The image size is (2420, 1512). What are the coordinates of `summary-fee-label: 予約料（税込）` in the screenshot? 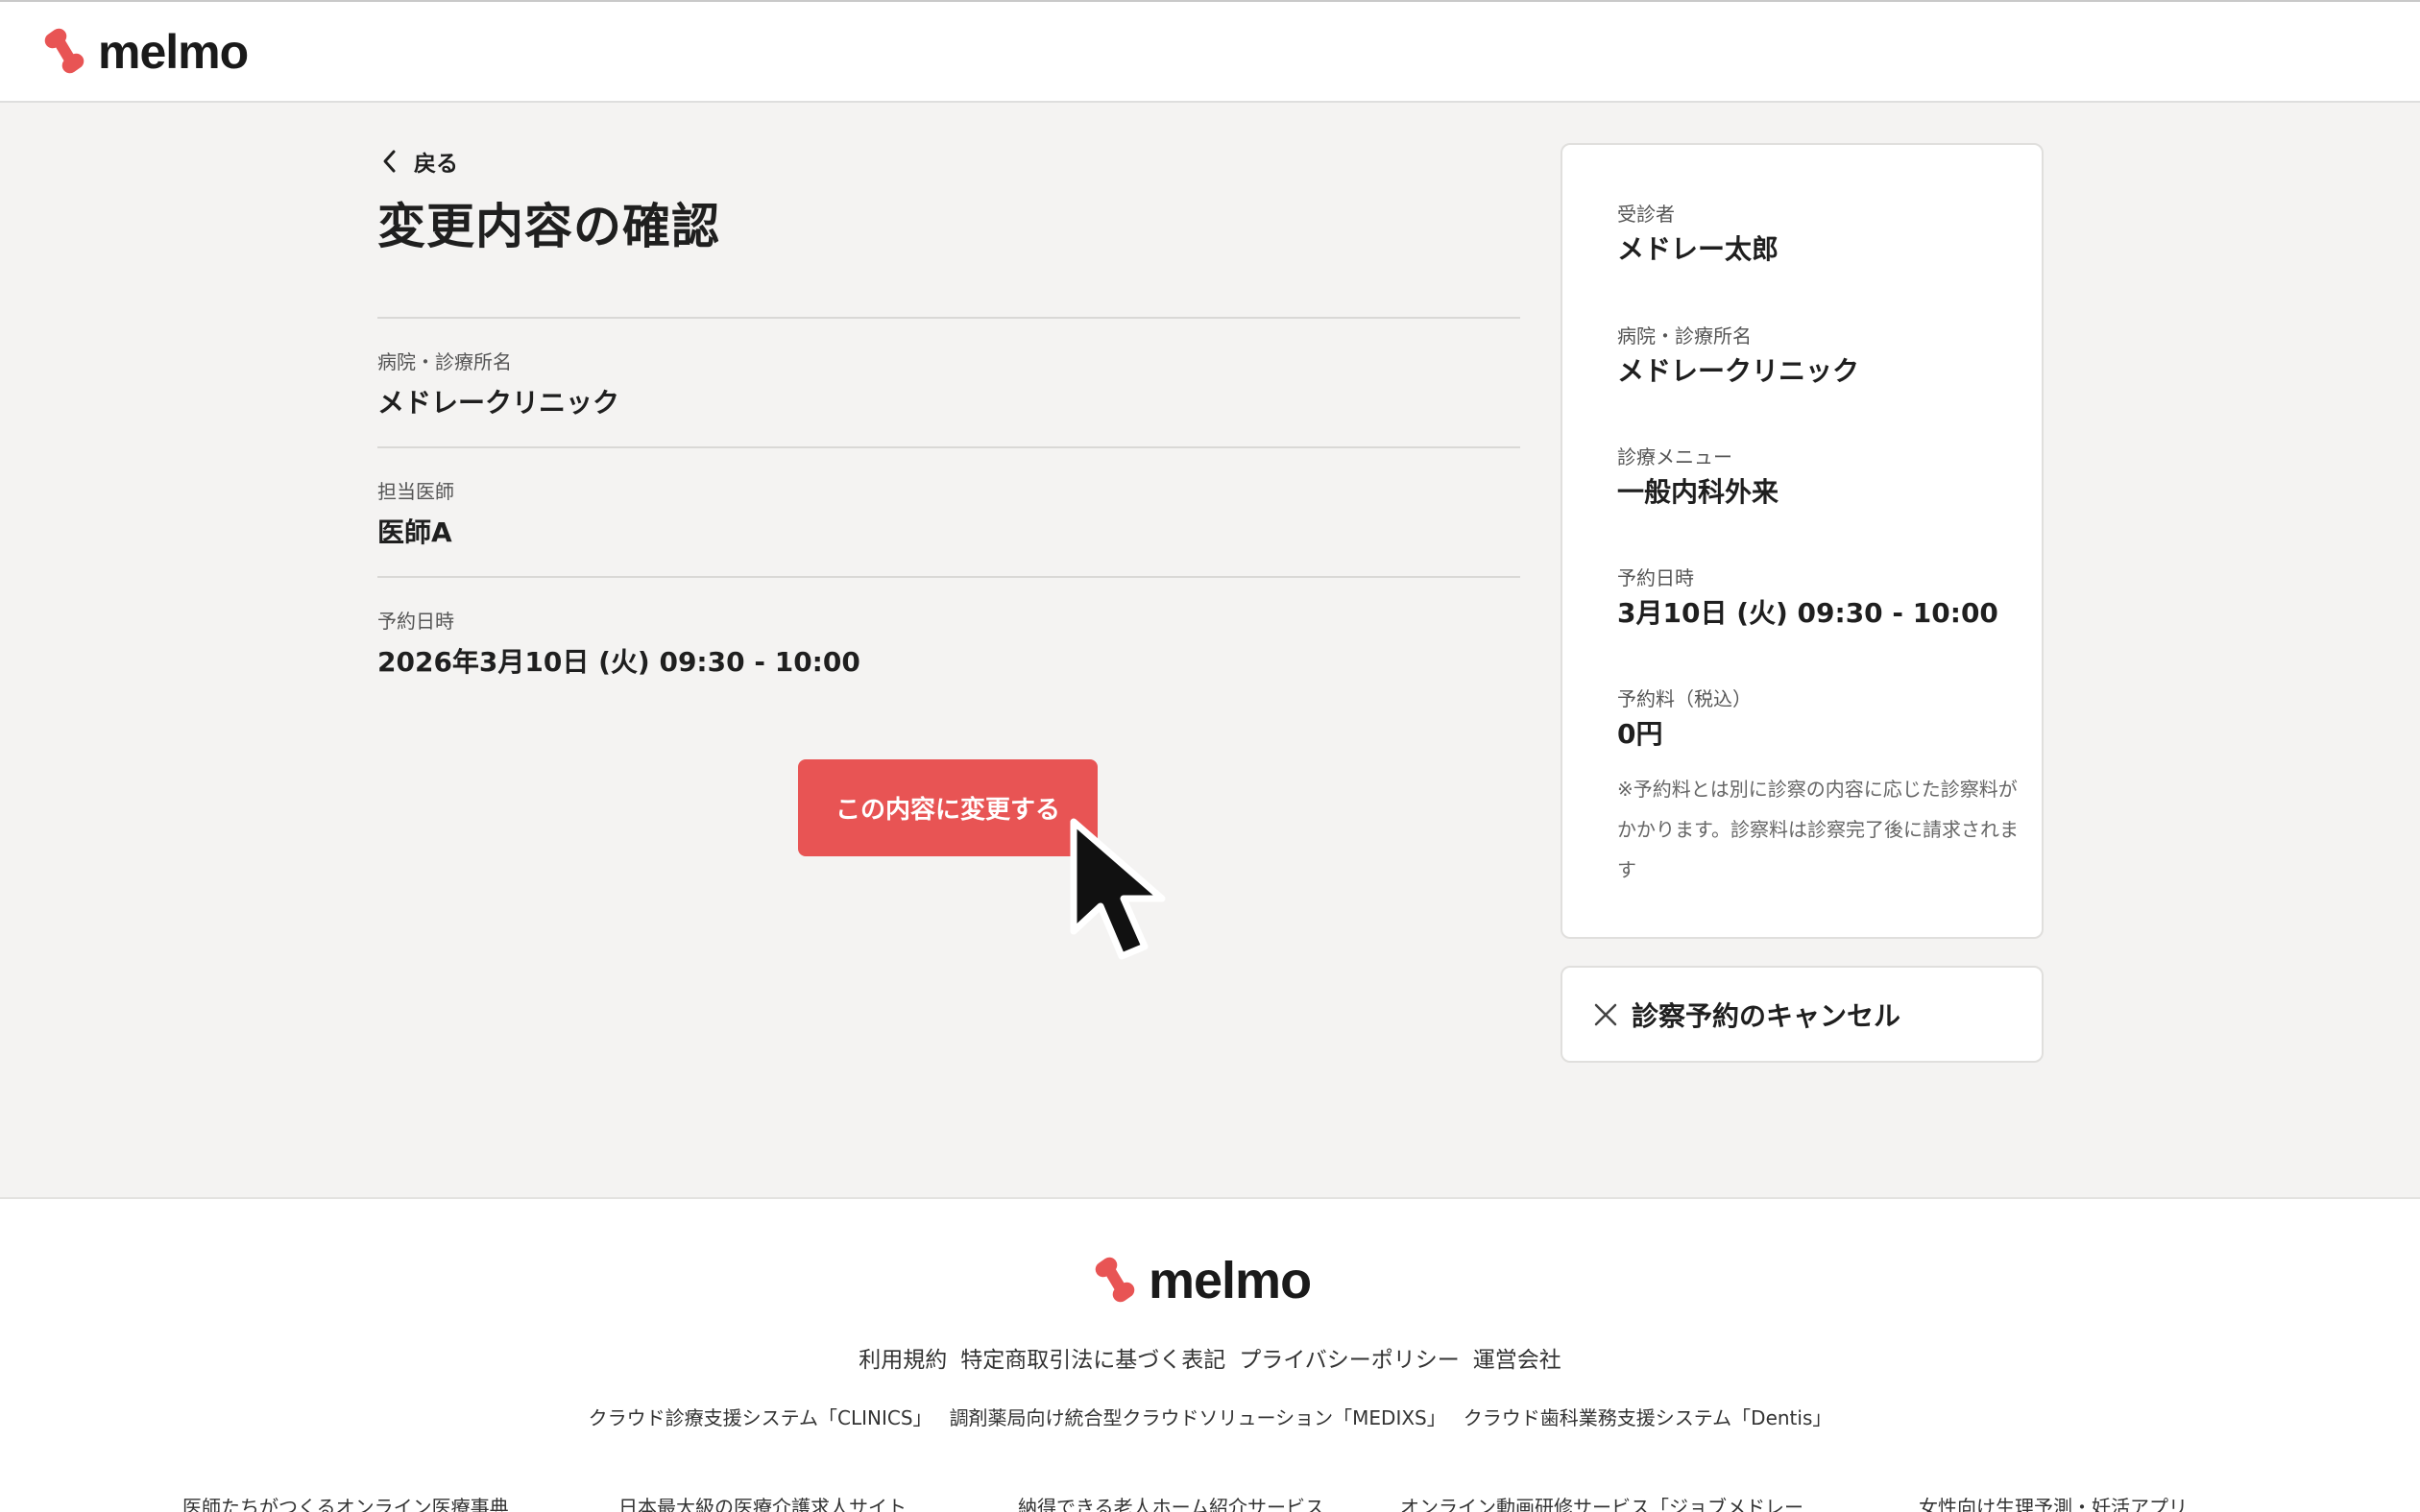 It's located at (1685, 698).